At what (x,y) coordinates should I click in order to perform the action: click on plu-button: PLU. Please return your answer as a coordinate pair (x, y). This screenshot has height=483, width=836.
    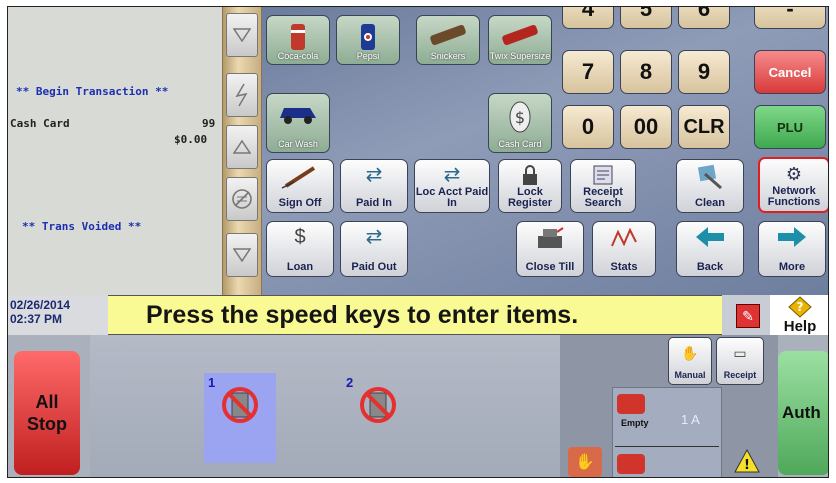
    Looking at the image, I should click on (790, 127).